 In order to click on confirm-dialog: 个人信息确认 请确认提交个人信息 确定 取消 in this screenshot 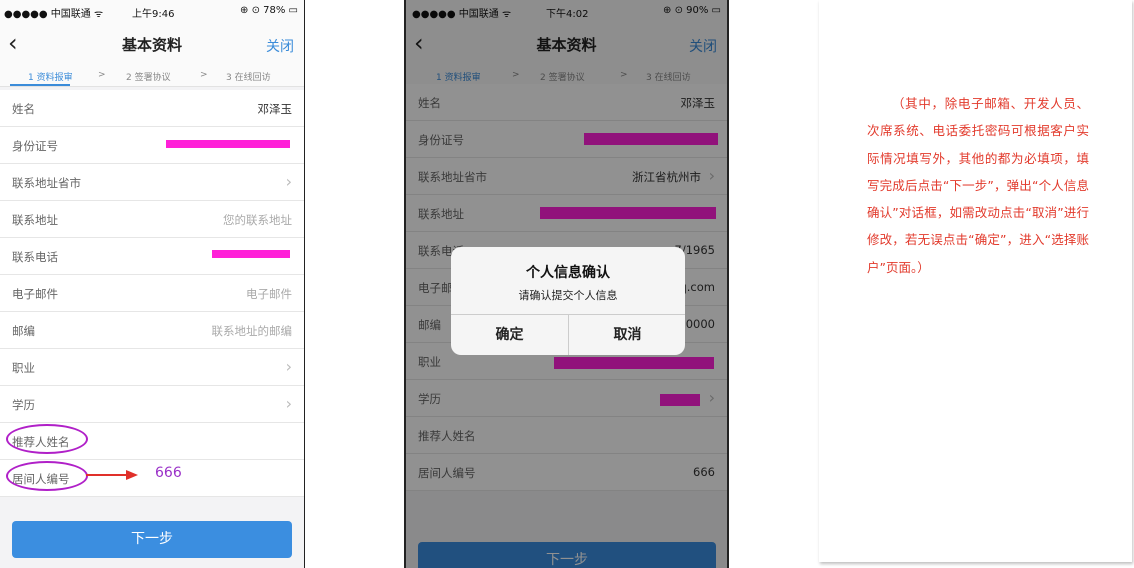, I will do `click(568, 301)`.